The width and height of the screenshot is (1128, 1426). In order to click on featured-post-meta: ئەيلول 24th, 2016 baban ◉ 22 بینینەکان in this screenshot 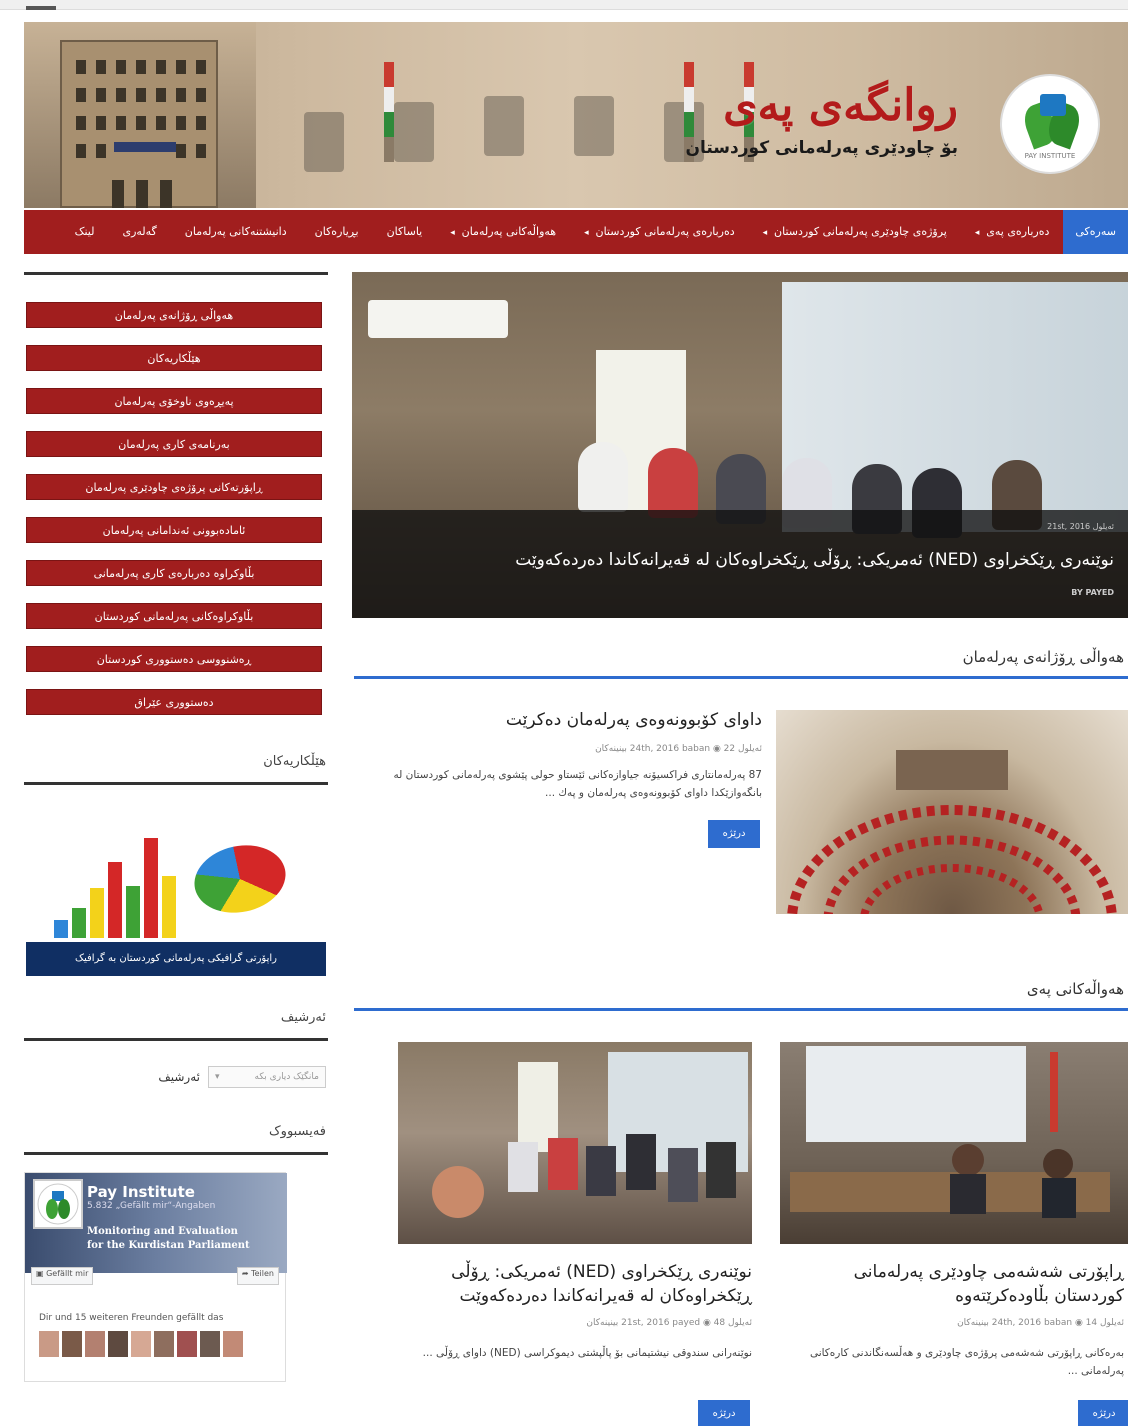, I will do `click(678, 749)`.